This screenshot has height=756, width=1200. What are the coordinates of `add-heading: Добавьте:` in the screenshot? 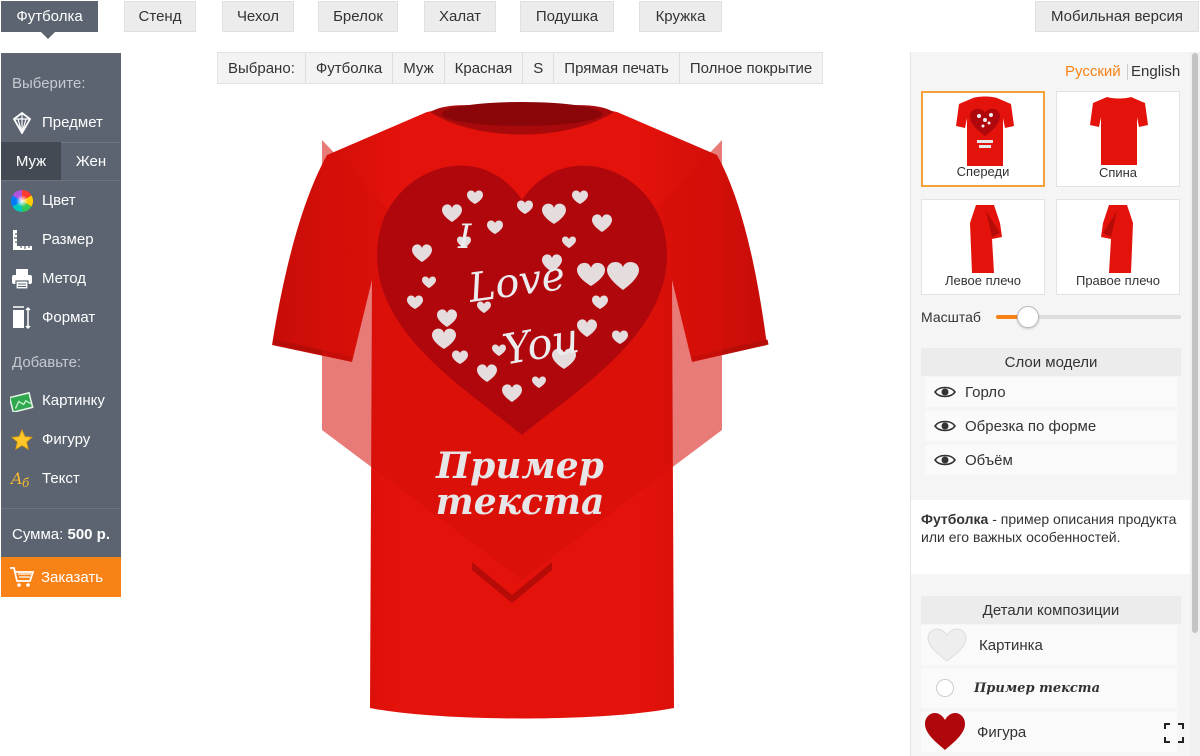 It's located at (47, 362).